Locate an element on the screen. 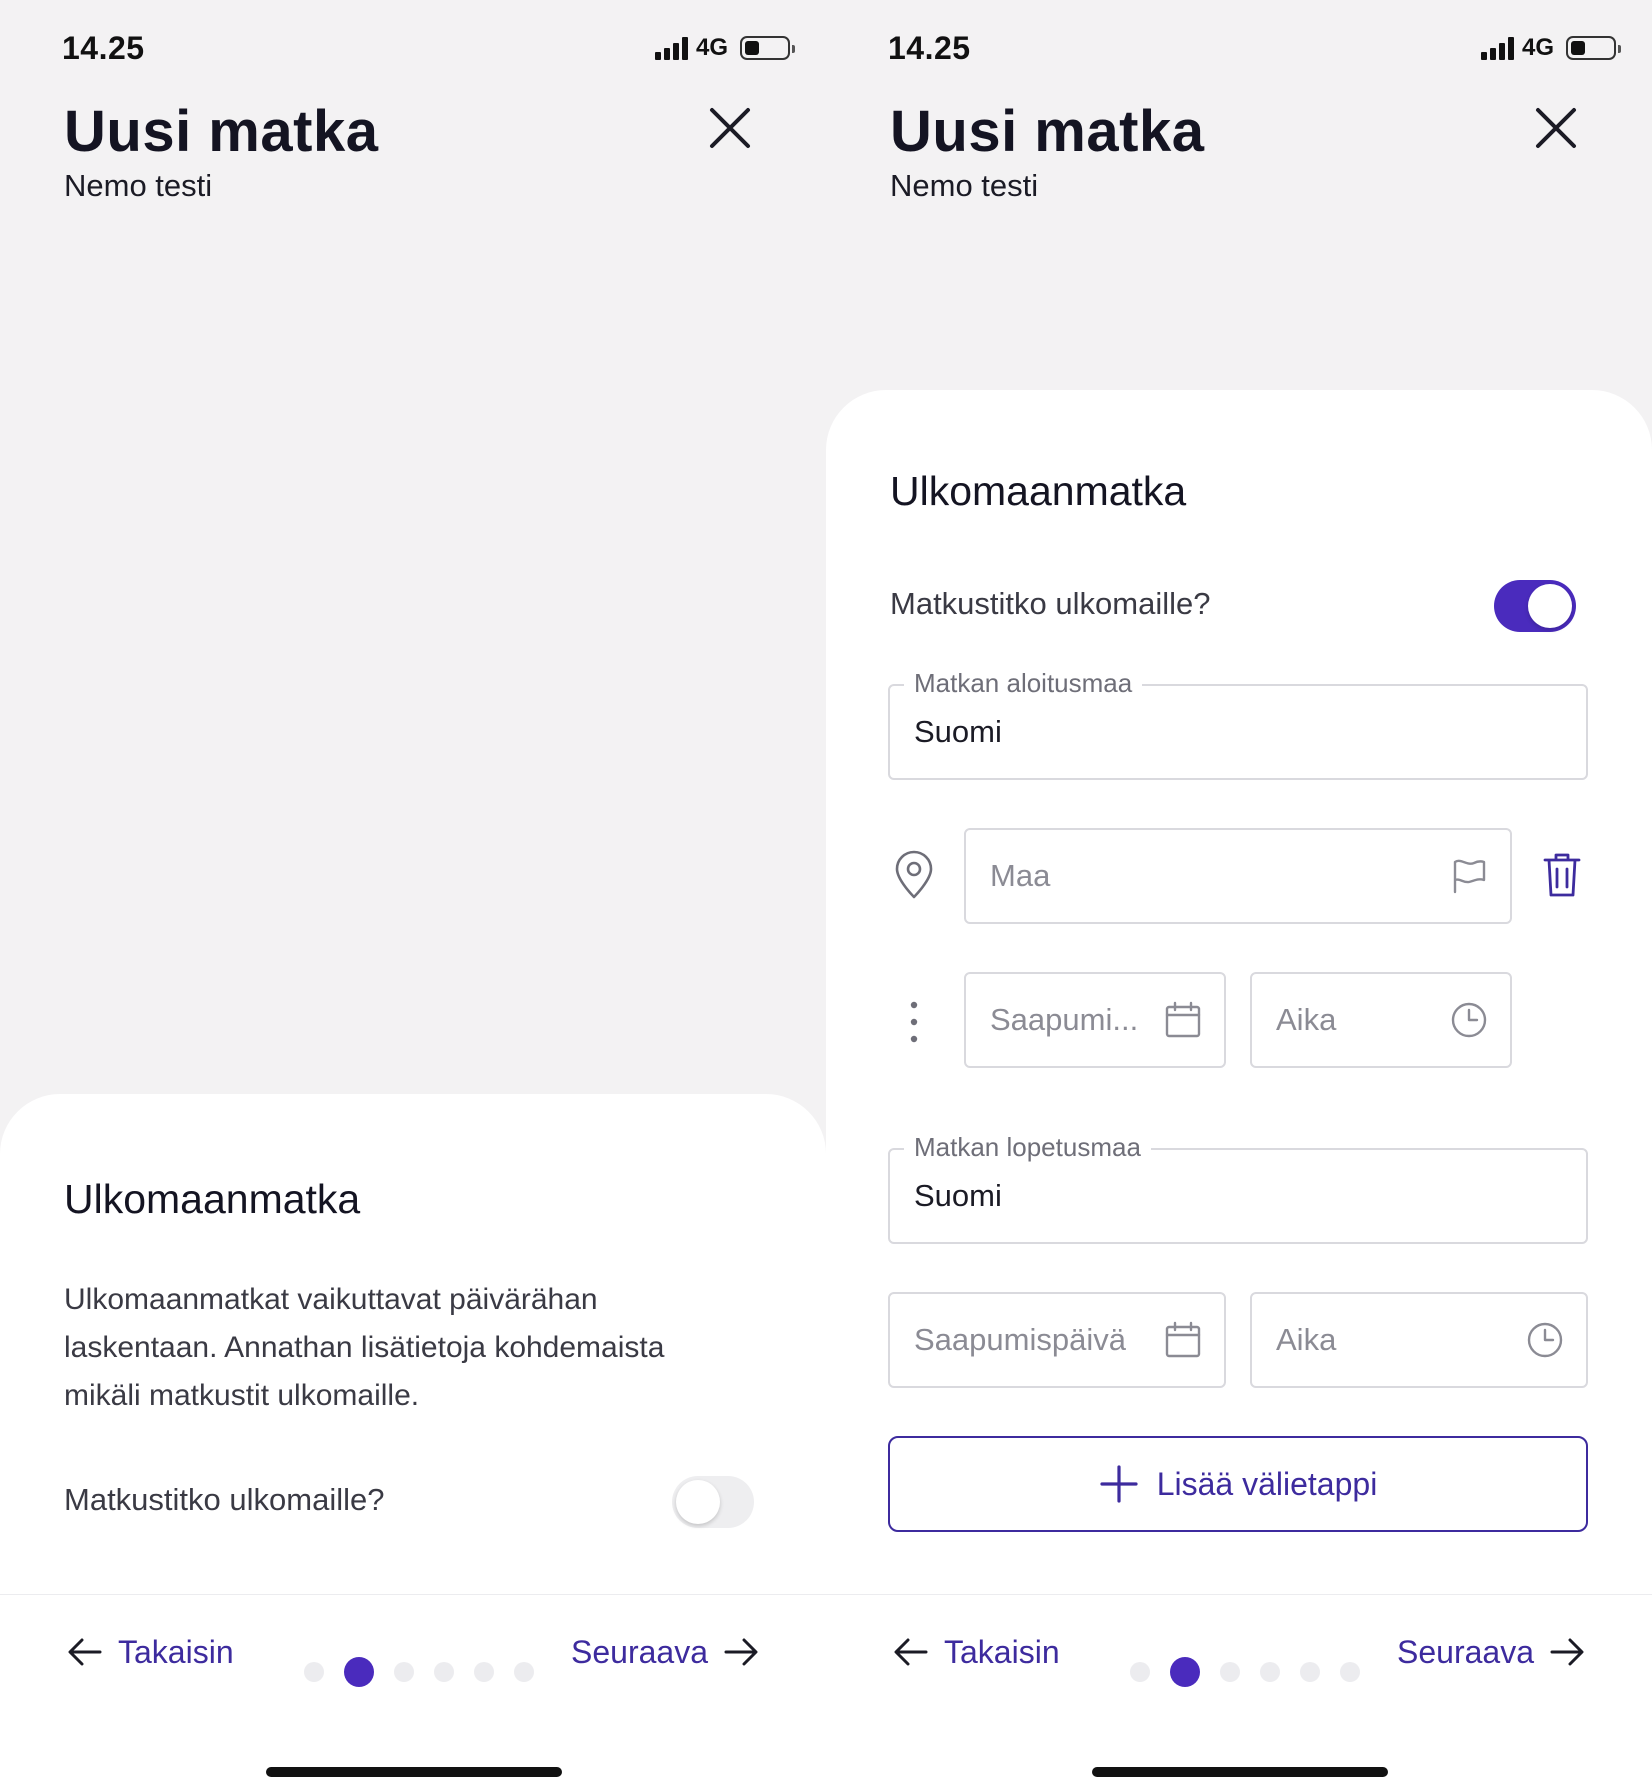 The height and width of the screenshot is (1792, 1652). start-country-field: Matkan aloitusmaa Suomi is located at coordinates (1238, 724).